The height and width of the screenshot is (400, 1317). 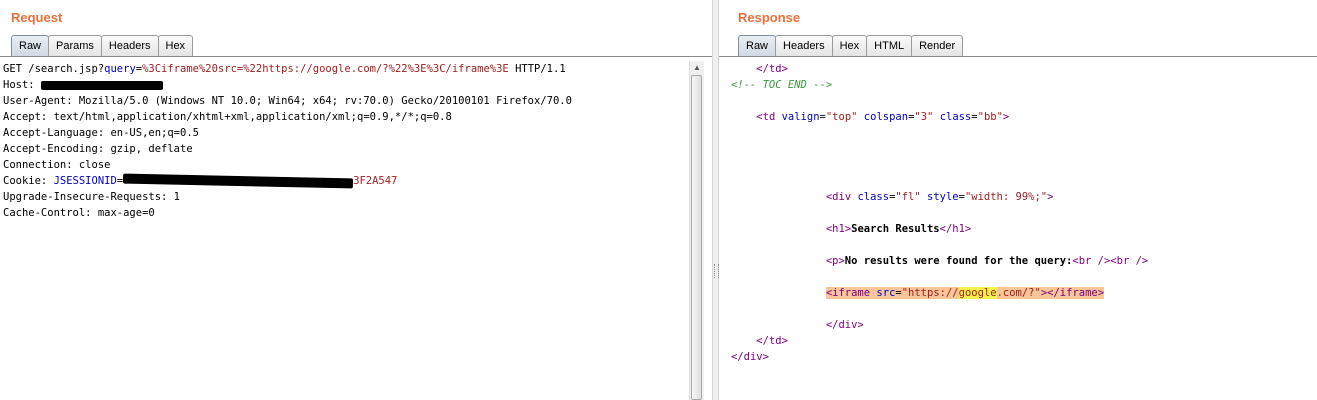 I want to click on attr-value: "fl", so click(x=908, y=197).